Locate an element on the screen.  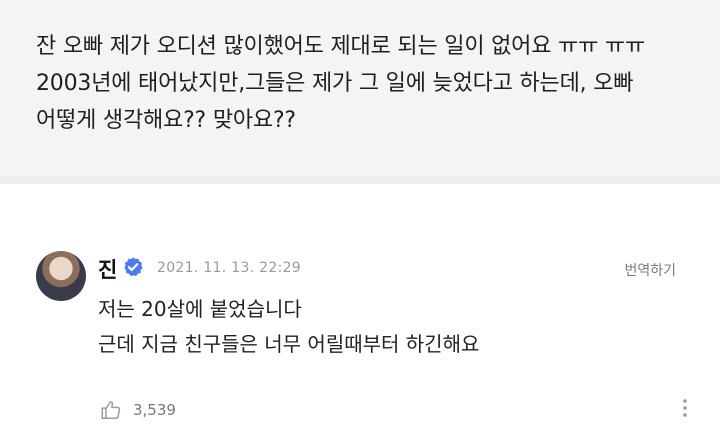
comment-body: 저는 20살에 붙었습니다 근데 지금 친구들은 너무 어릴때부터 하긴해요 is located at coordinates (378, 327).